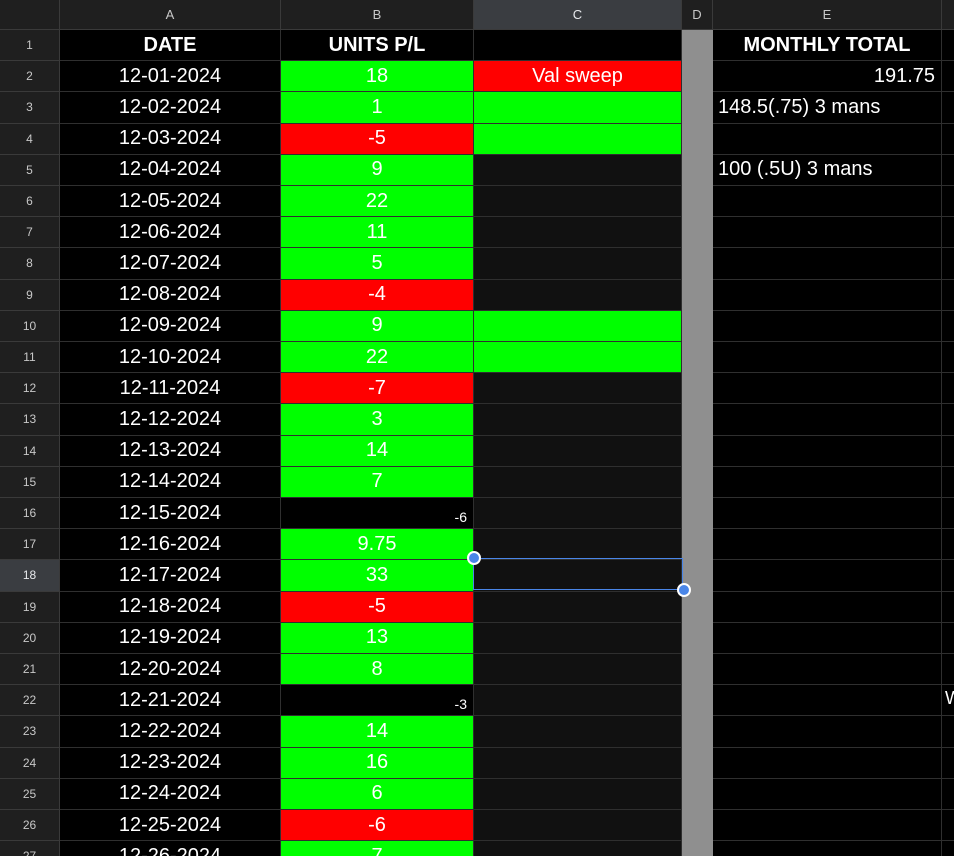  Describe the element at coordinates (377, 170) in the screenshot. I see `units-cell: 9` at that location.